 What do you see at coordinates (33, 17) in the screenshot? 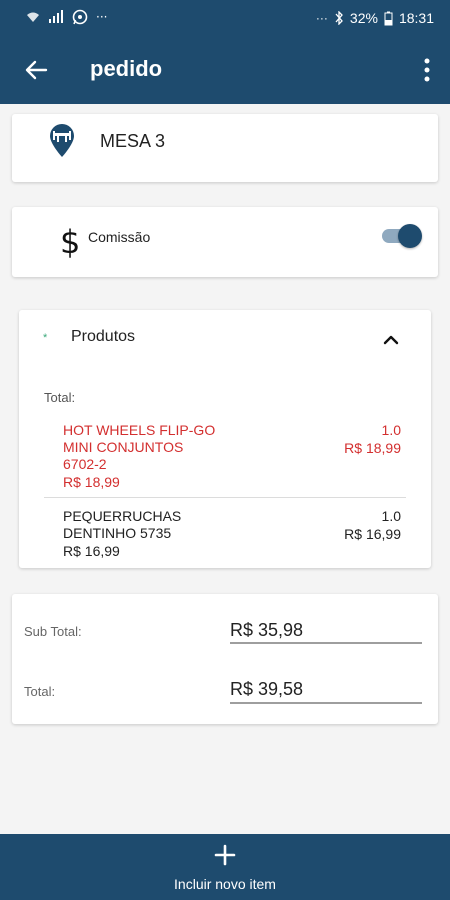
I see `wifi-icon` at bounding box center [33, 17].